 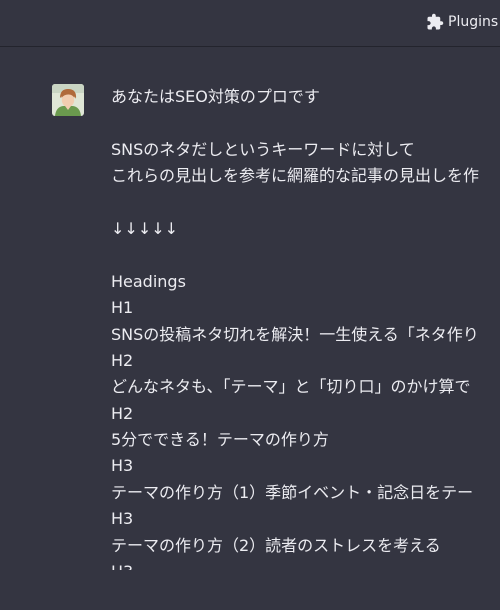 What do you see at coordinates (276, 545) in the screenshot?
I see `message-line: テーマの作り方（2）読者のストレスを考える` at bounding box center [276, 545].